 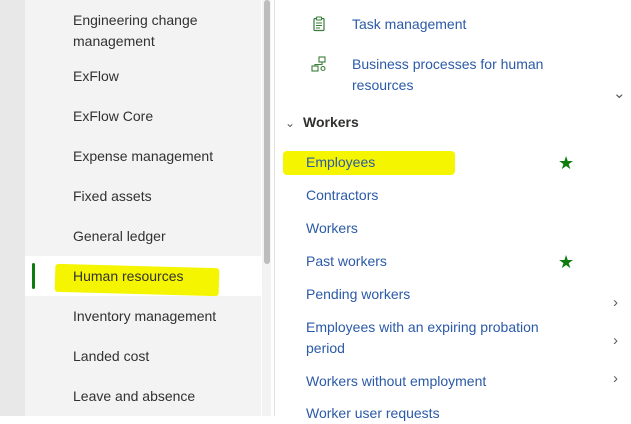 I want to click on link-workers: Workers, so click(x=332, y=228).